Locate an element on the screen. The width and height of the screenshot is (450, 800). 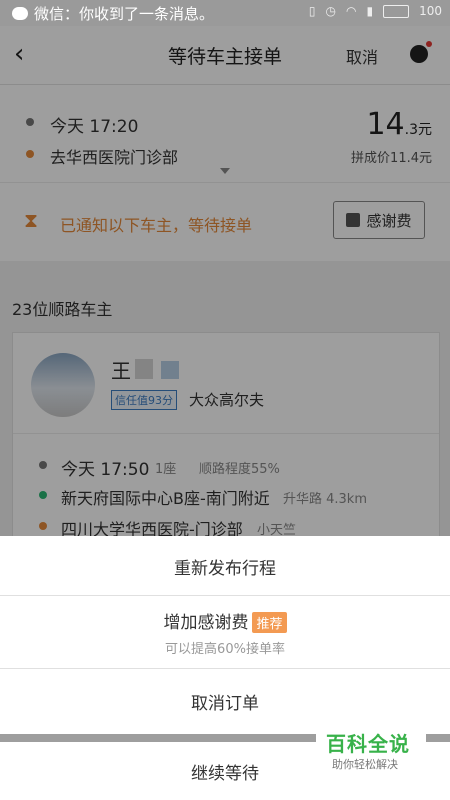
add-tip-label: 增加感谢费 is located at coordinates (206, 623).